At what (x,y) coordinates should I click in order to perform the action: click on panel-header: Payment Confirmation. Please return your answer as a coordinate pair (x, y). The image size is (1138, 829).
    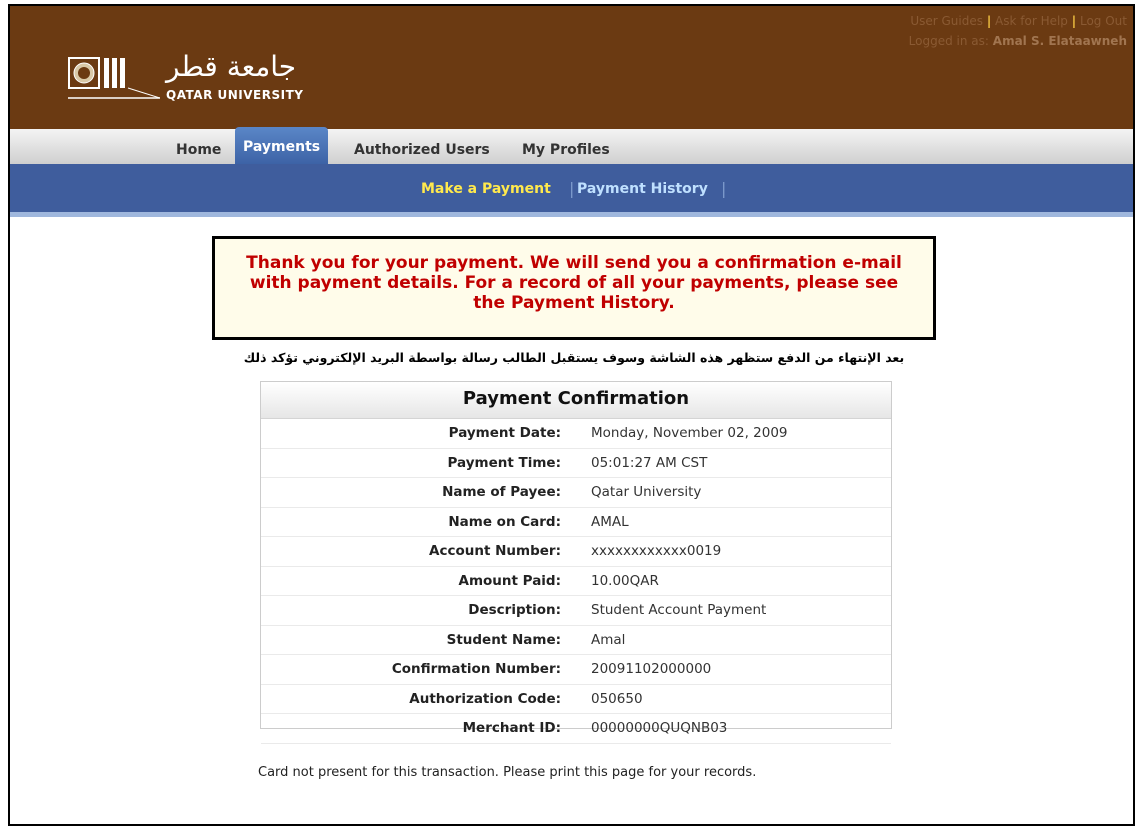
    Looking at the image, I should click on (576, 400).